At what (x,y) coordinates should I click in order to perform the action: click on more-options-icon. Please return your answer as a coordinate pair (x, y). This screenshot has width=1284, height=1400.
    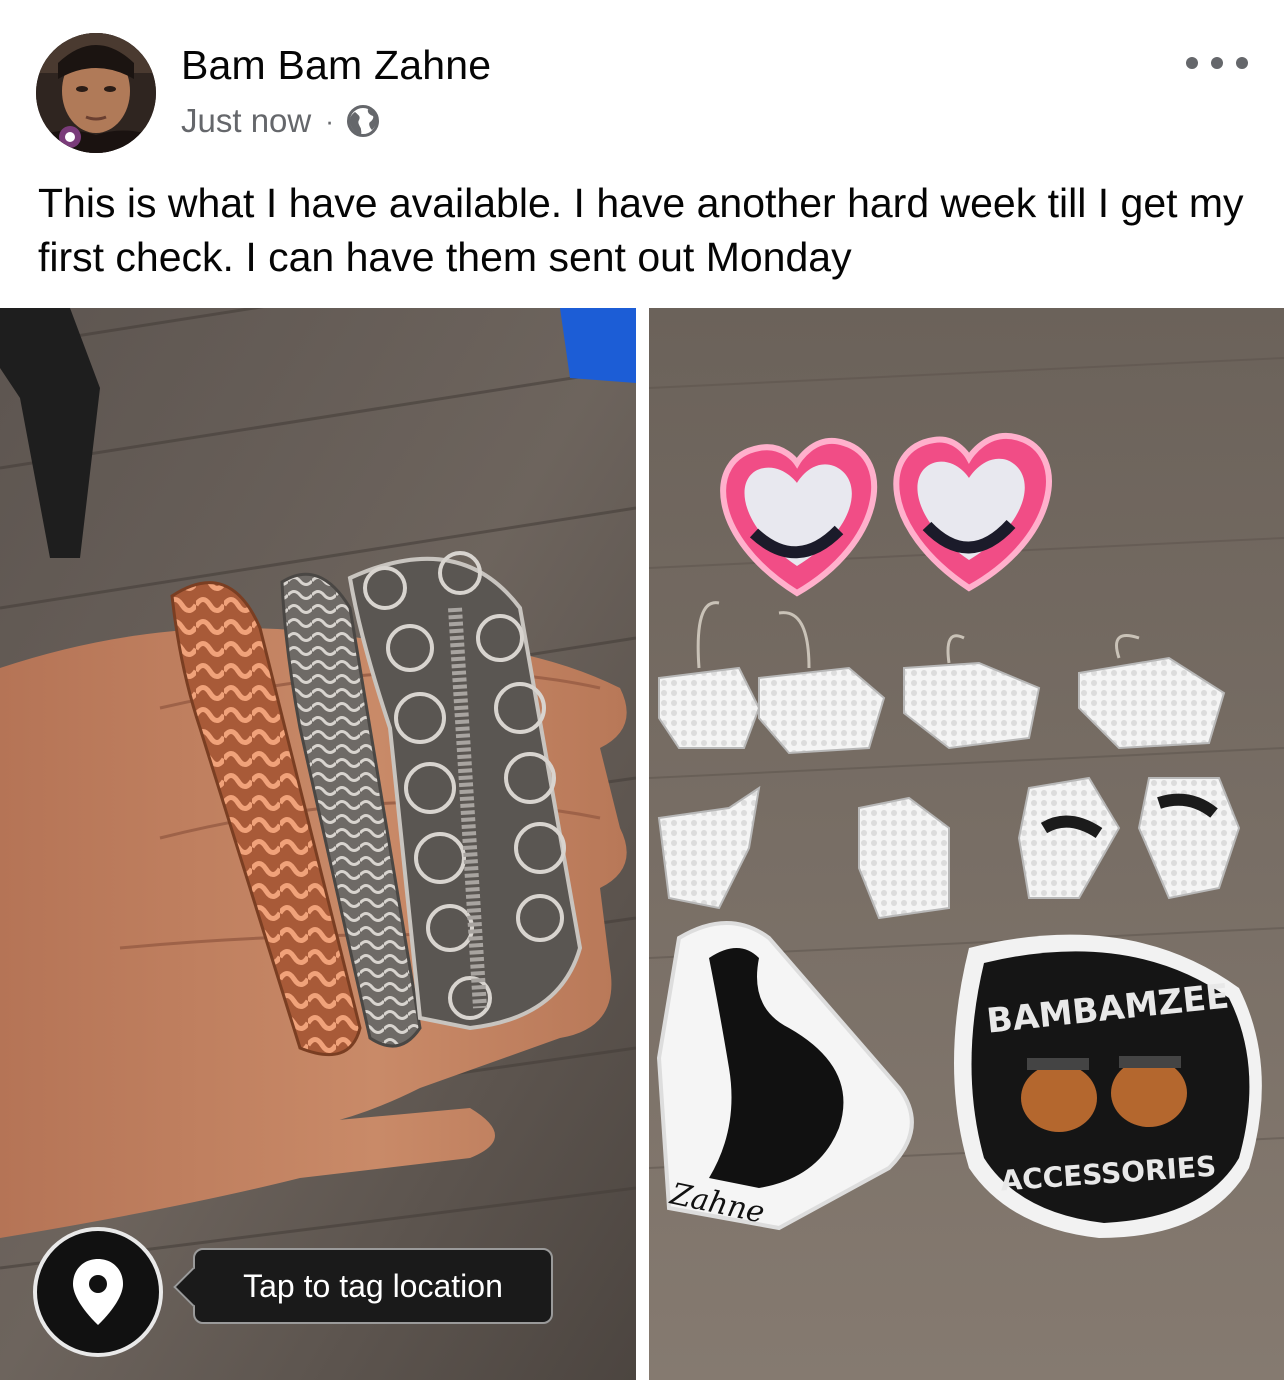
    Looking at the image, I should click on (1217, 63).